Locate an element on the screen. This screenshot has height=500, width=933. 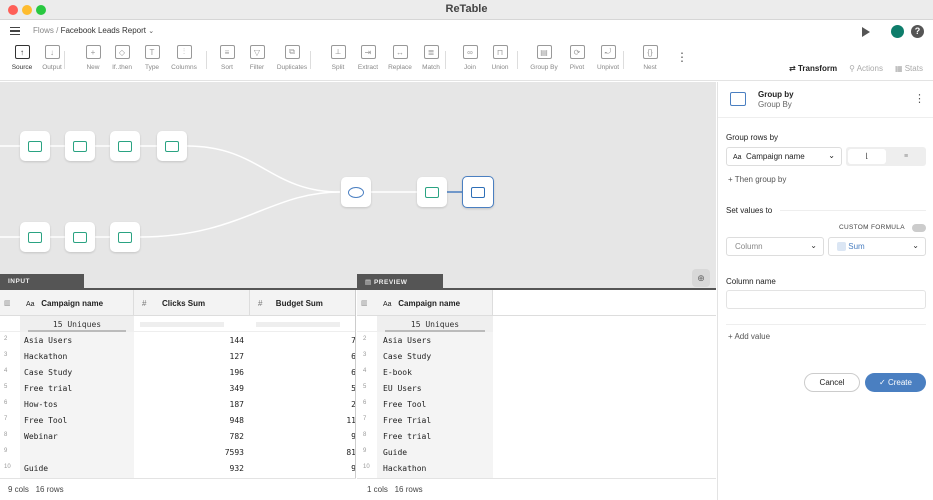
more-options-icon: ⋮ is located at coordinates (682, 57).